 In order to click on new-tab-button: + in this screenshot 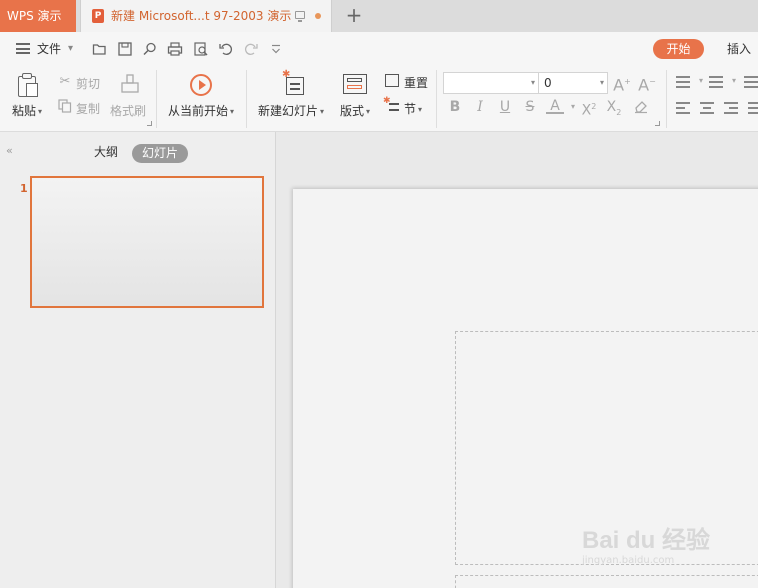, I will do `click(354, 15)`.